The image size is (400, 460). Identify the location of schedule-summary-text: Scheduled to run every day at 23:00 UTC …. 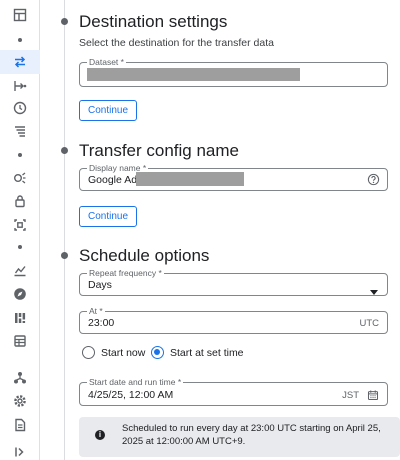
(251, 435).